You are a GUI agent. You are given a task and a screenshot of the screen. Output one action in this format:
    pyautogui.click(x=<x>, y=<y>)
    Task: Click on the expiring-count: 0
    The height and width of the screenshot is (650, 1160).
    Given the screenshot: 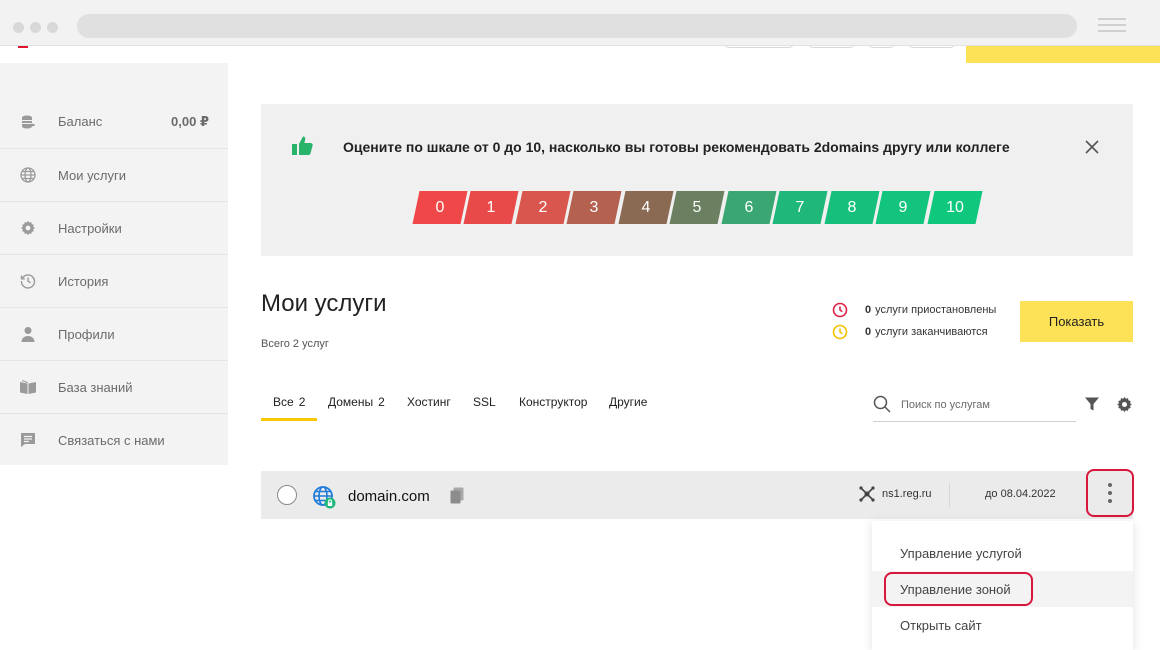 What is the action you would take?
    pyautogui.click(x=868, y=332)
    